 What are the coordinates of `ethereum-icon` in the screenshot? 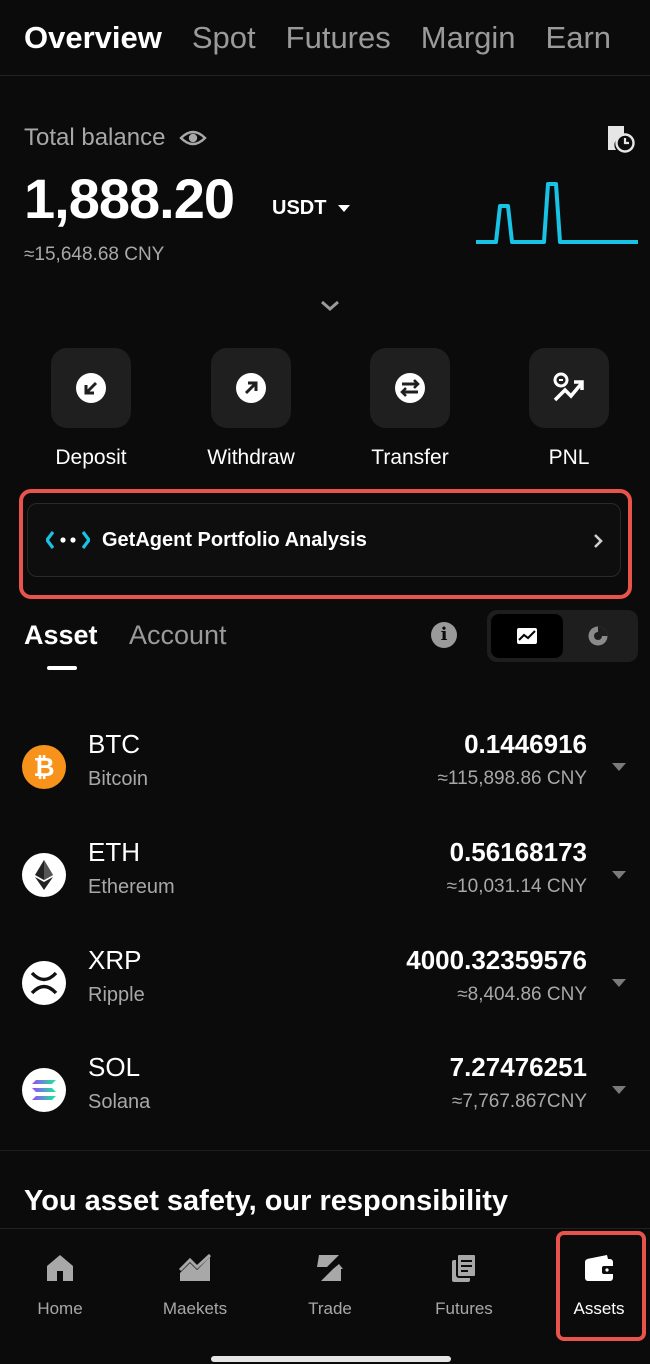 It's located at (44, 875).